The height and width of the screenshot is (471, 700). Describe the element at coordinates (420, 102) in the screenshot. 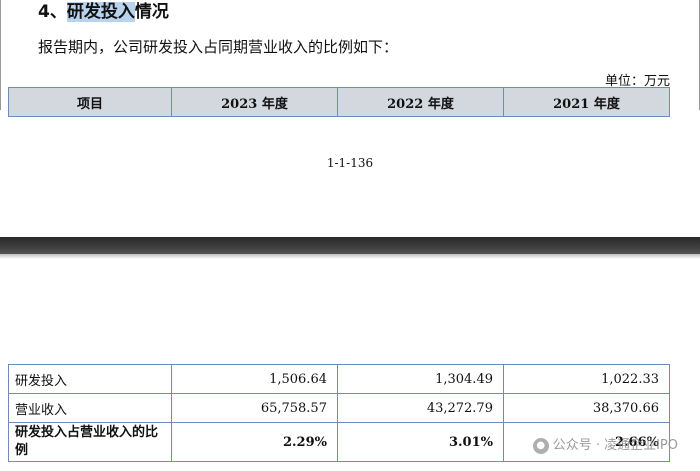

I see `header-2022: 2022 年度` at that location.